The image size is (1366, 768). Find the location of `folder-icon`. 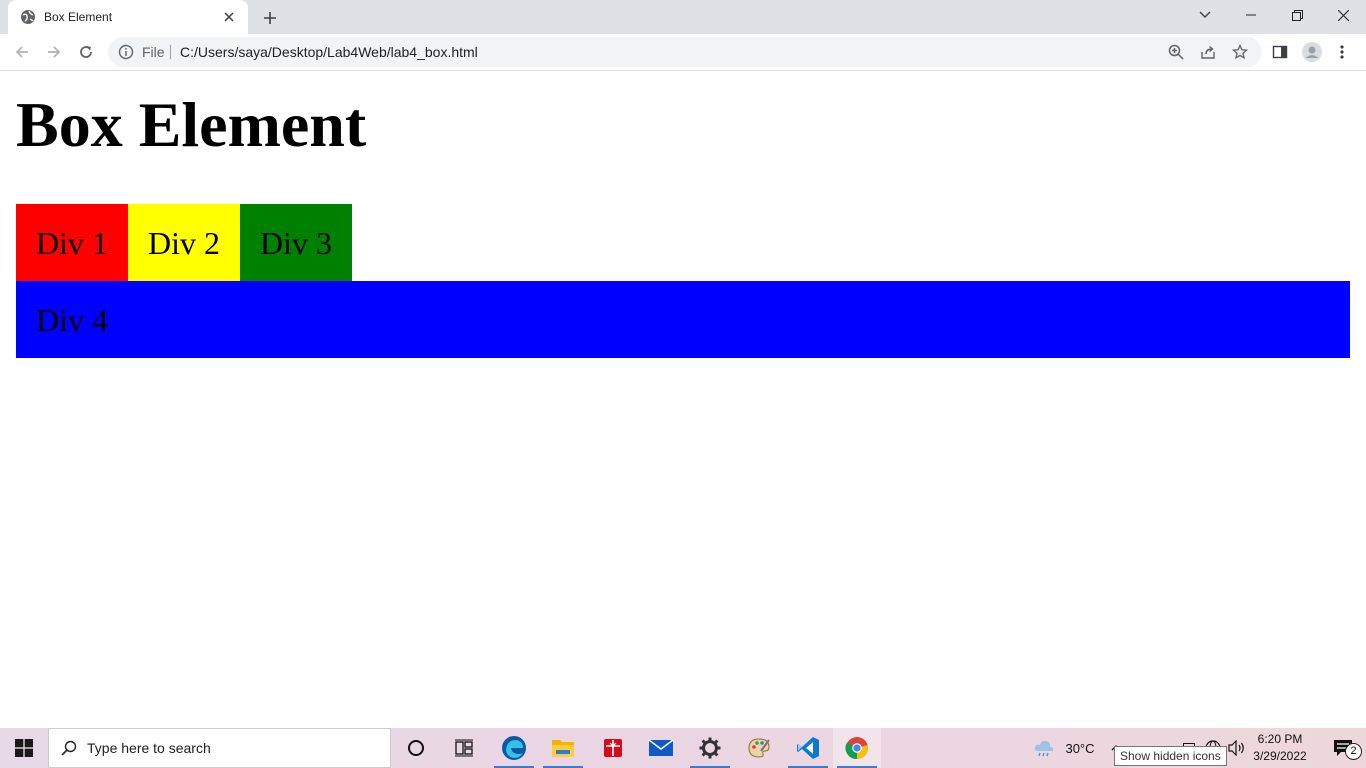

folder-icon is located at coordinates (563, 748).